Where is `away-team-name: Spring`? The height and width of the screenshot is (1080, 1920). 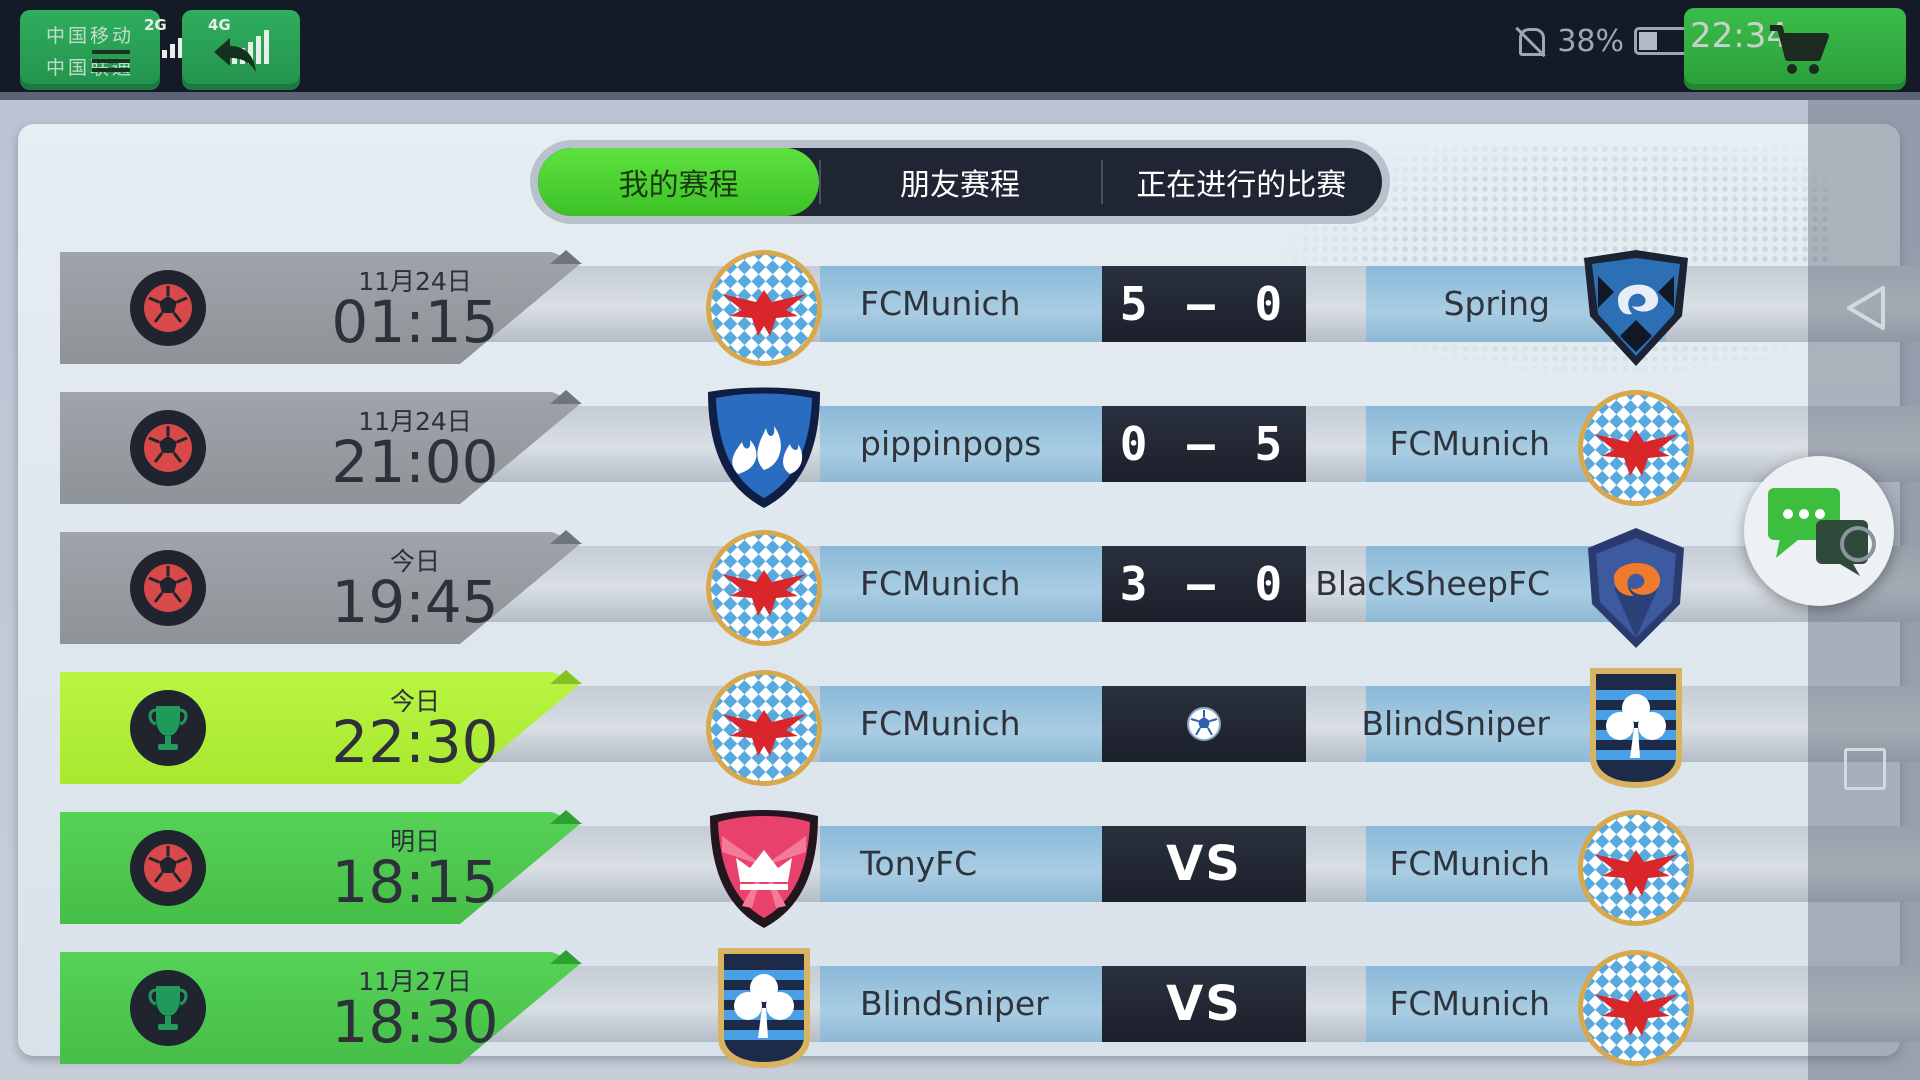 away-team-name: Spring is located at coordinates (1497, 303).